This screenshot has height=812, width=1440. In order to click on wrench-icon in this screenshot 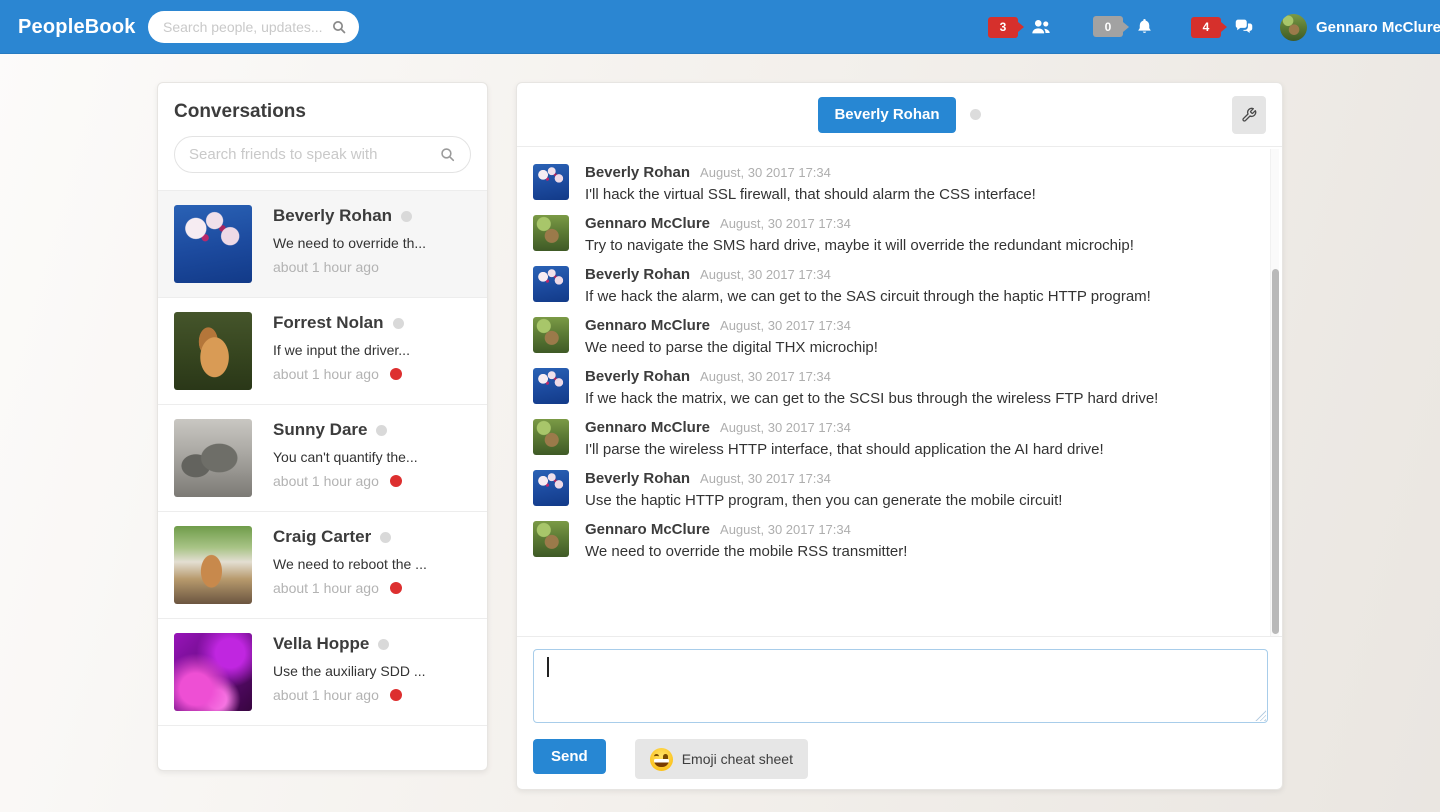, I will do `click(1249, 114)`.